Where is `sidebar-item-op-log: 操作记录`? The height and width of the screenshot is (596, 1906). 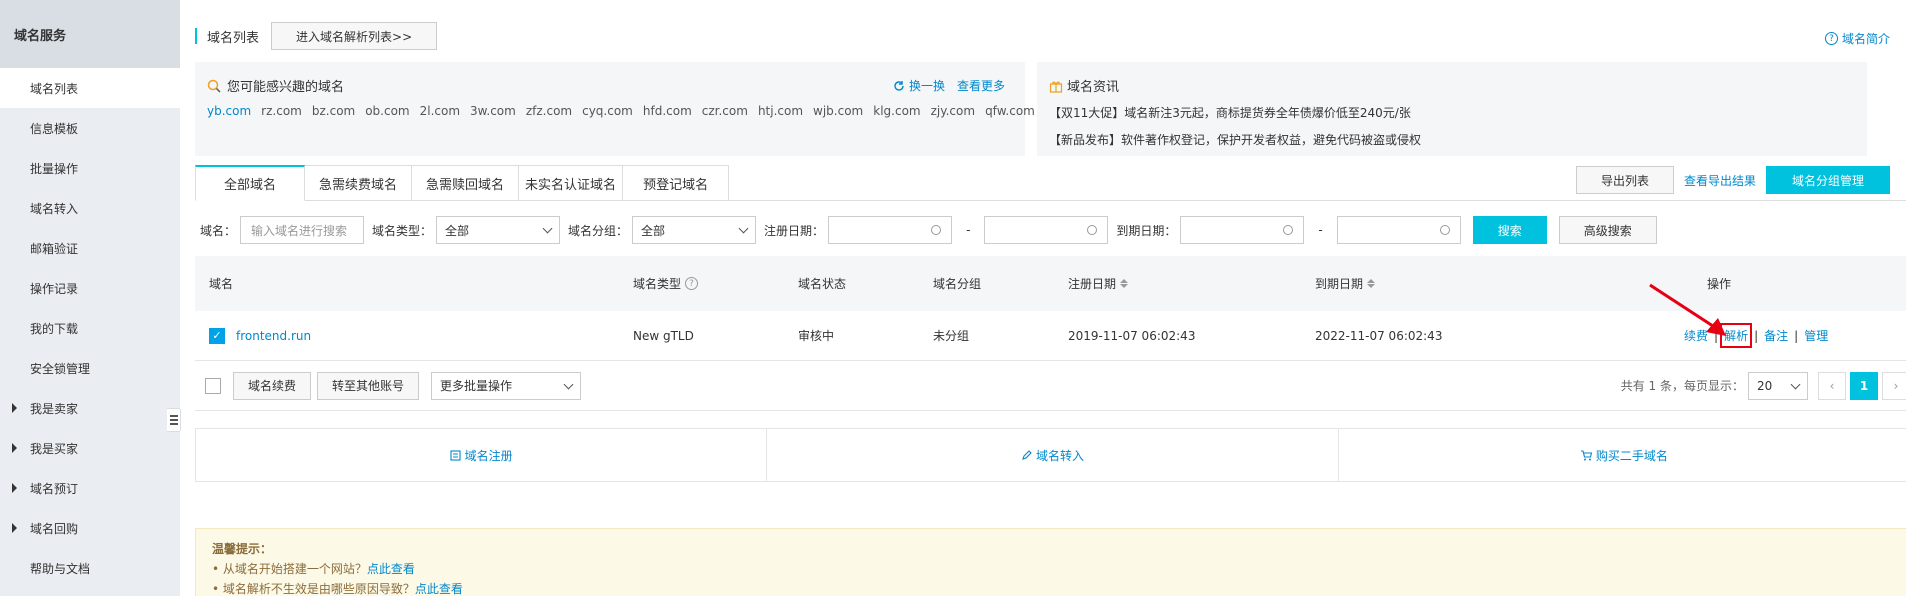
sidebar-item-op-log: 操作记录 is located at coordinates (90, 288).